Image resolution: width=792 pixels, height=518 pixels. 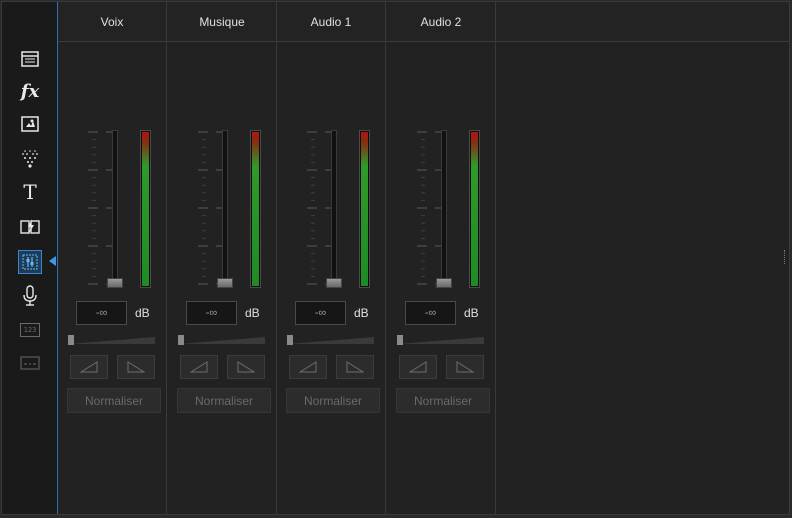 I want to click on channel-strip-0: Voix -∞ dB Normaliser, so click(x=112, y=258).